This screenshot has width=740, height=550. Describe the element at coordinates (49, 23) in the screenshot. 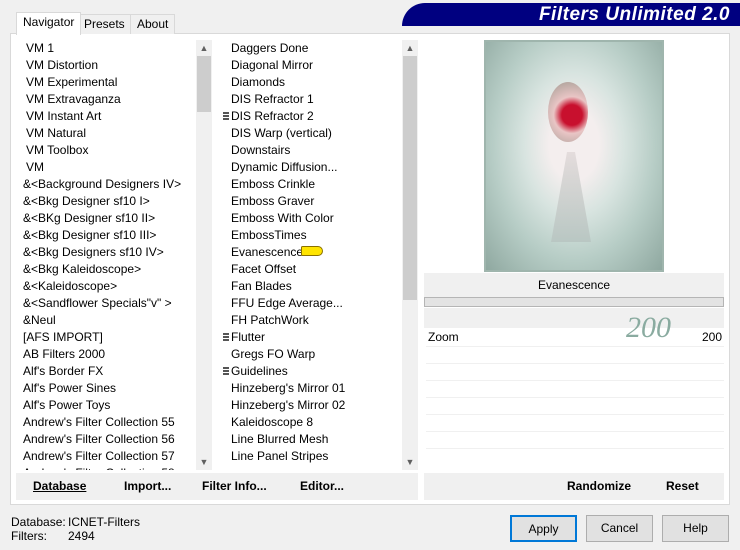

I see `tab-navigator: Navigator` at that location.